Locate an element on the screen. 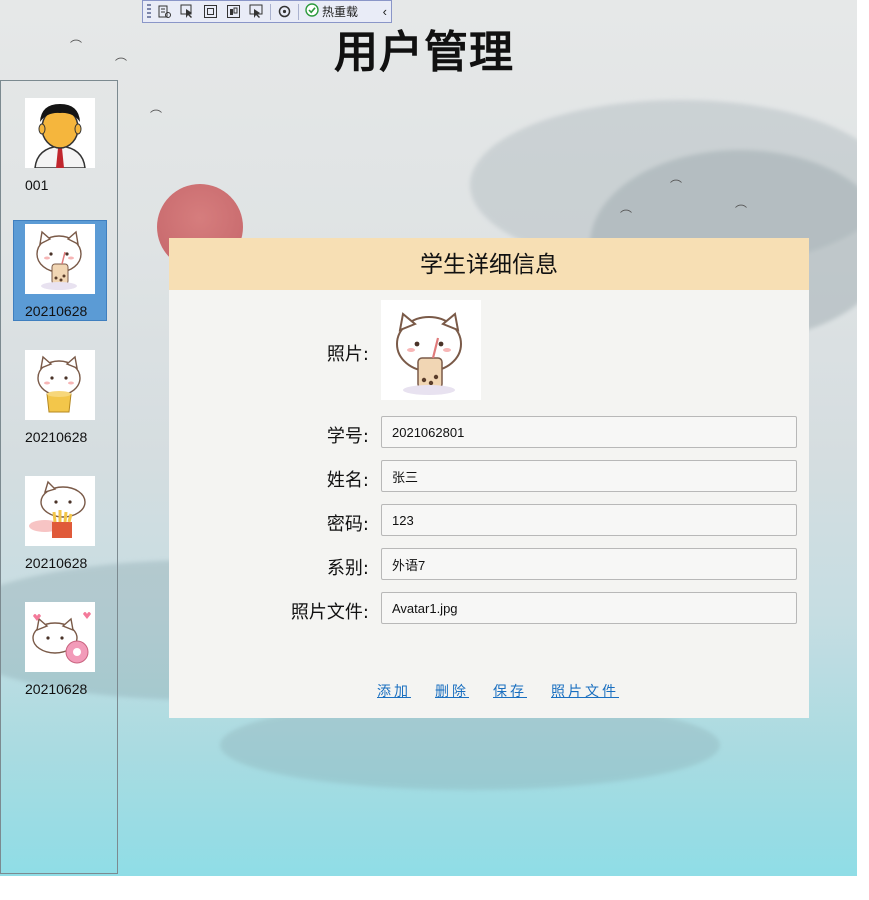  student-id-label: 学号: is located at coordinates (347, 436).